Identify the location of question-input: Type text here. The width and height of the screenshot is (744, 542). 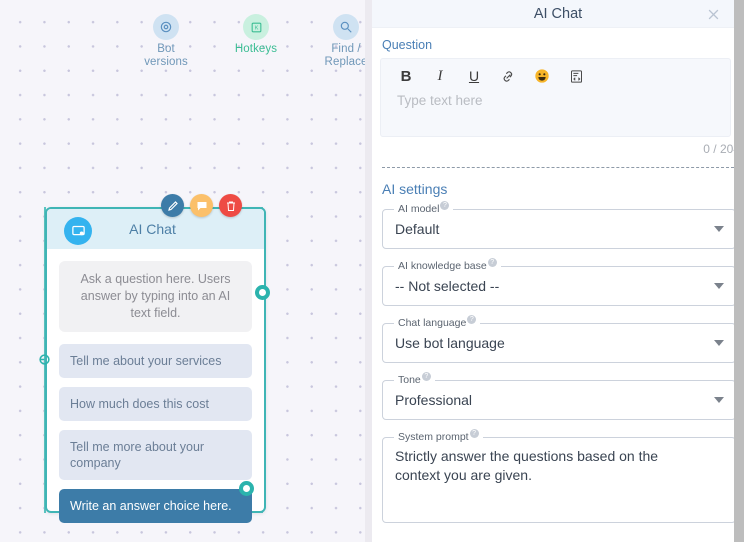
(555, 100).